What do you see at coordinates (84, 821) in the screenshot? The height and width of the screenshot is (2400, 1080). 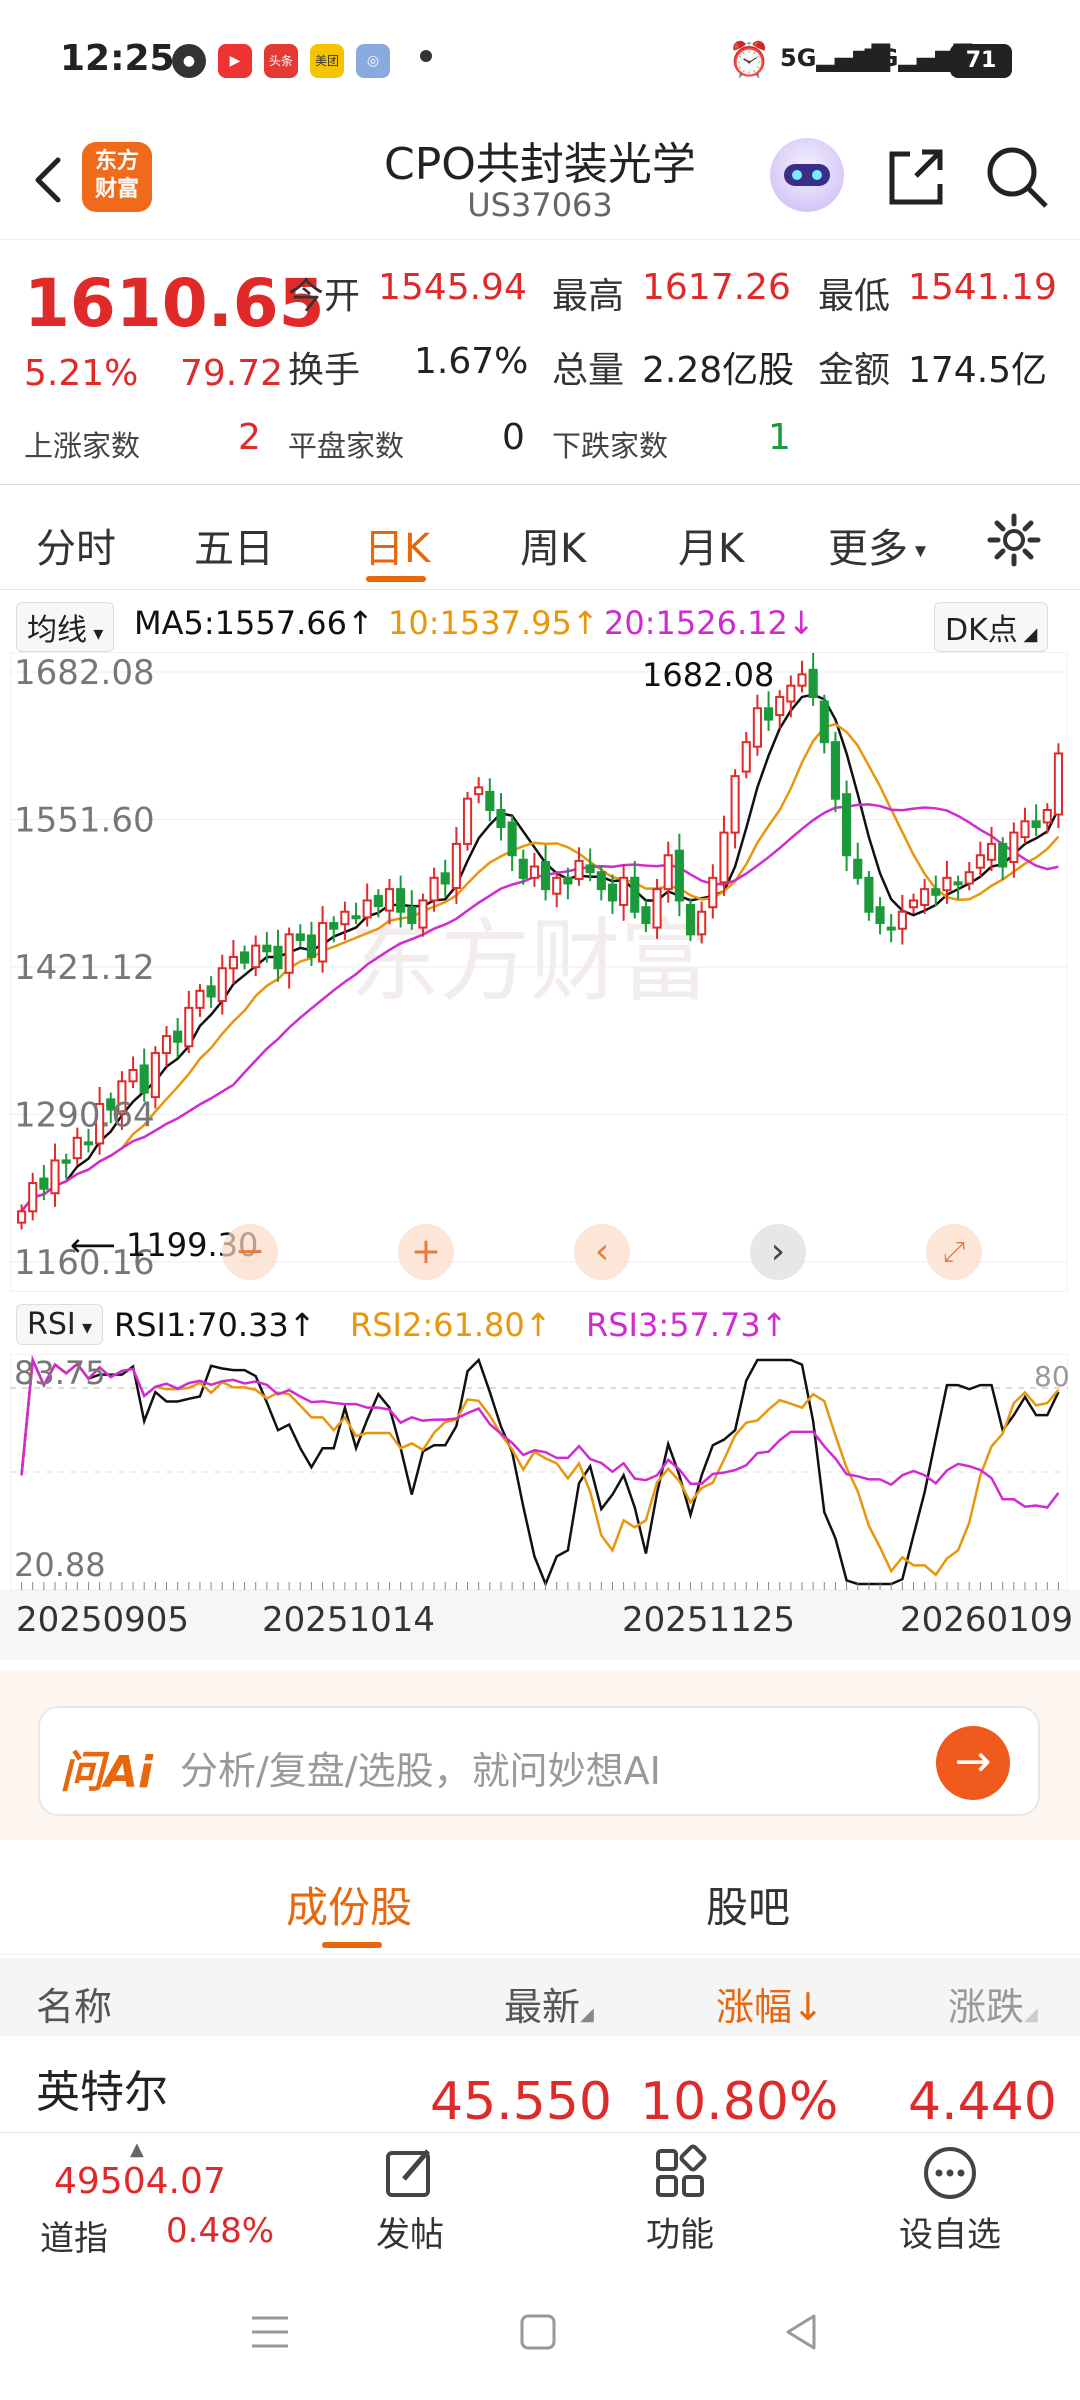 I see `y-tick-label: 1551.60` at bounding box center [84, 821].